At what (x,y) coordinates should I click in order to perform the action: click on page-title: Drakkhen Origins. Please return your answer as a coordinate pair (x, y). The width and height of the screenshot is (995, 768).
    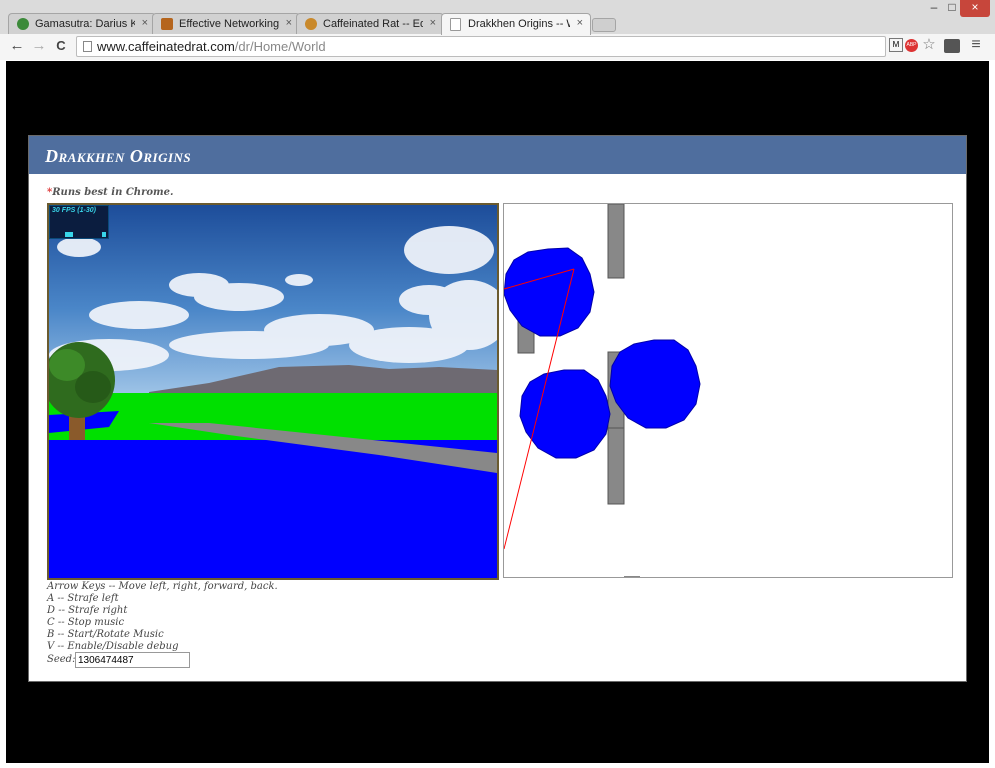
    Looking at the image, I should click on (118, 156).